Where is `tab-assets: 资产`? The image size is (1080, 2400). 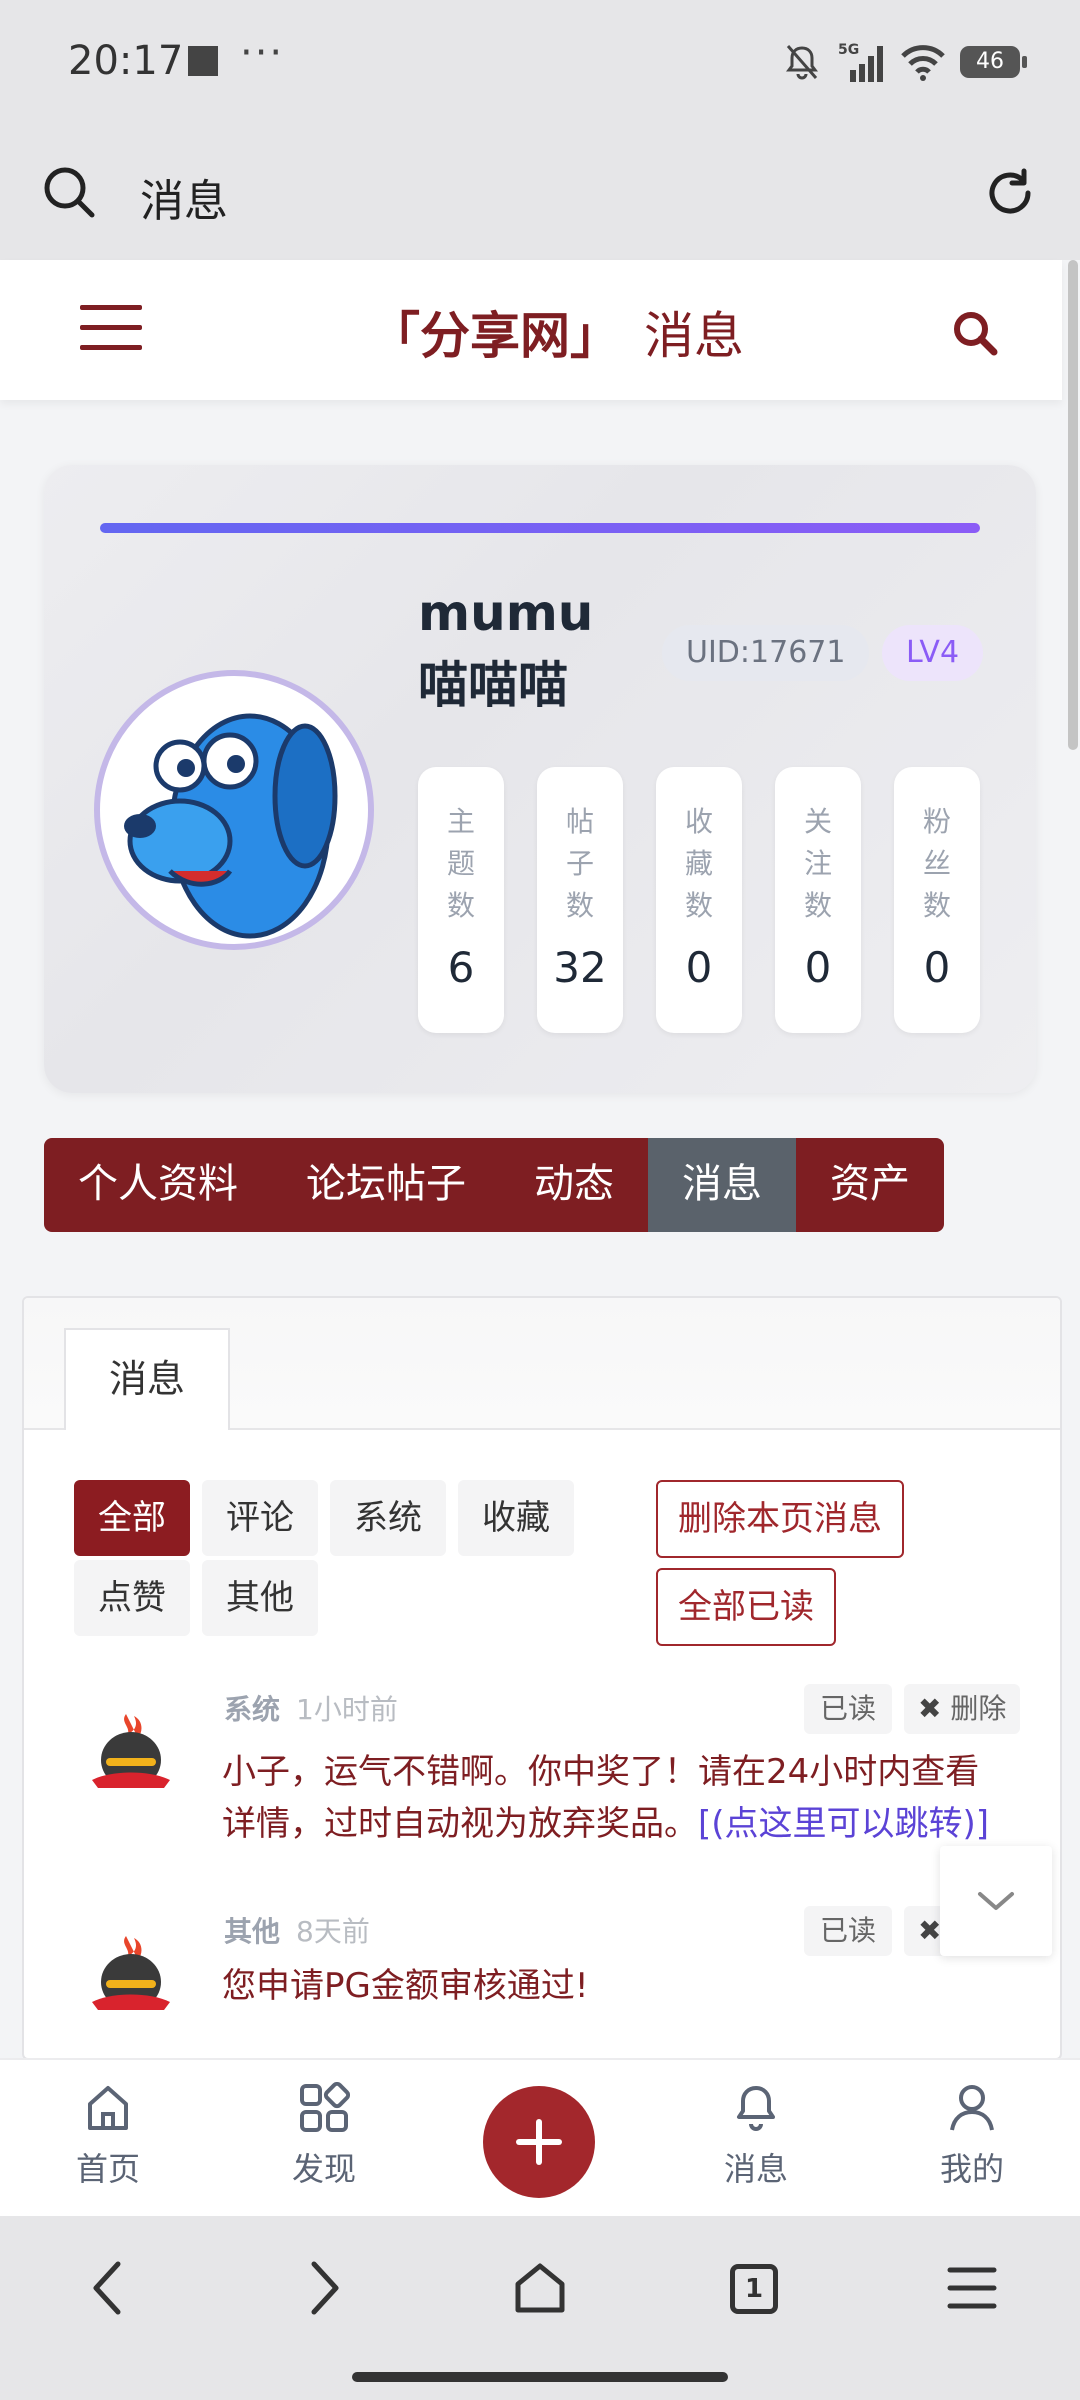 tab-assets: 资产 is located at coordinates (870, 1185).